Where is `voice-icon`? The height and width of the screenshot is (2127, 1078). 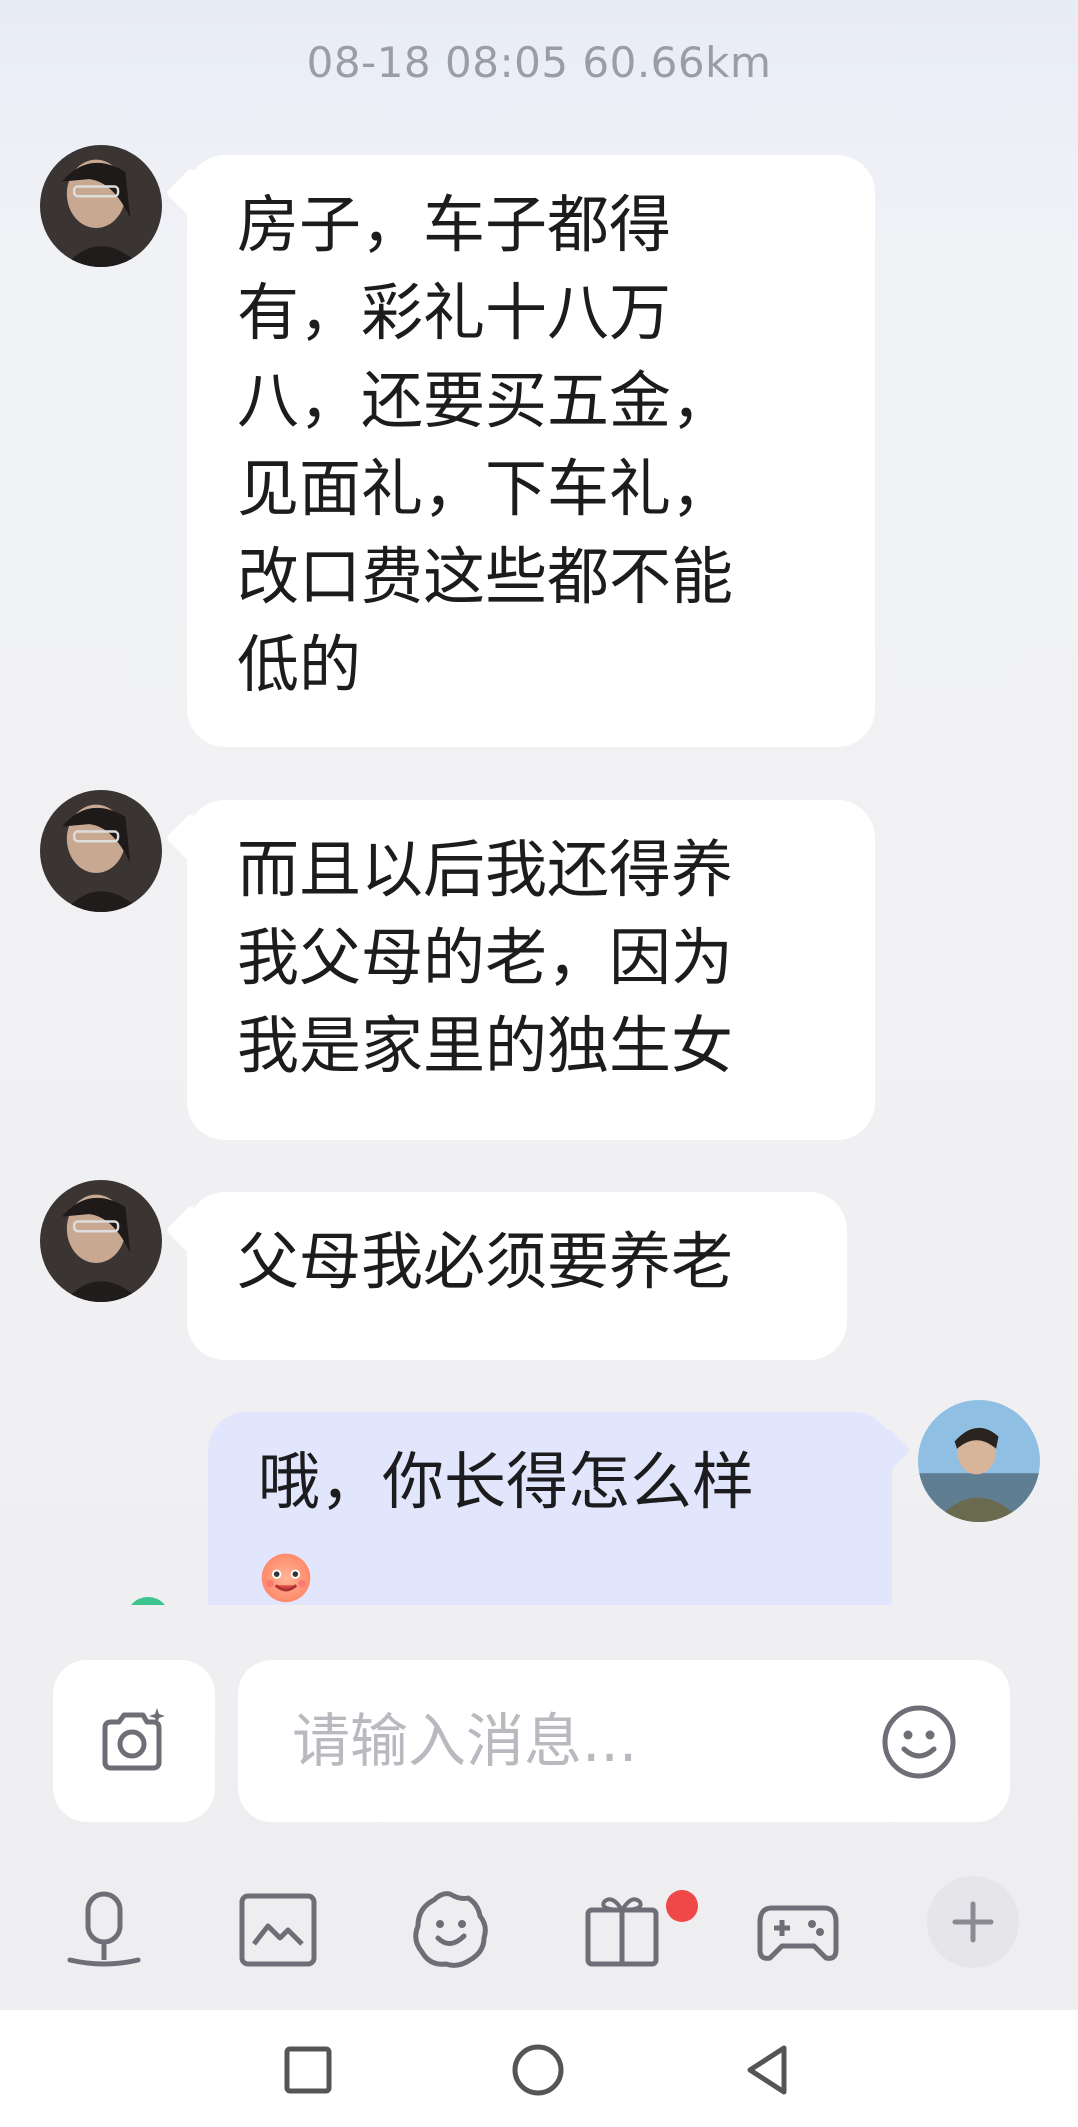
voice-icon is located at coordinates (104, 1929).